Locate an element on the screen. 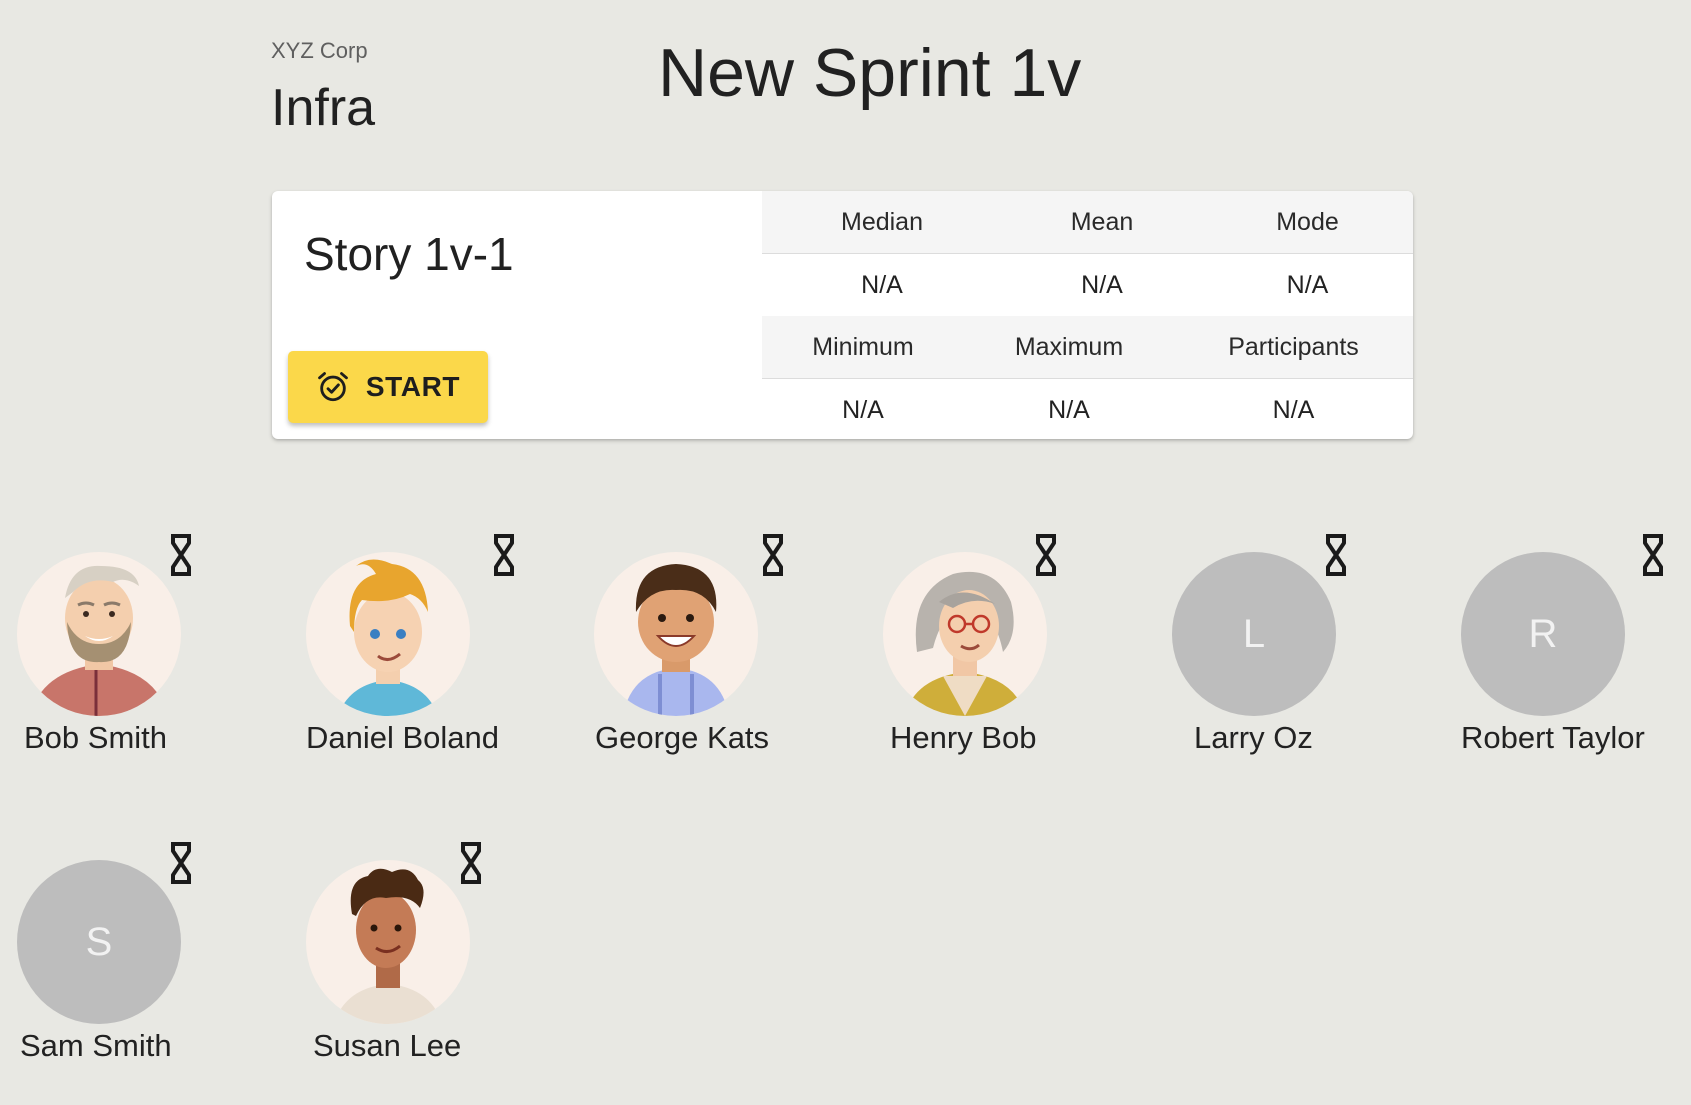 The width and height of the screenshot is (1691, 1105). participant-name: Daniel Boland is located at coordinates (403, 737).